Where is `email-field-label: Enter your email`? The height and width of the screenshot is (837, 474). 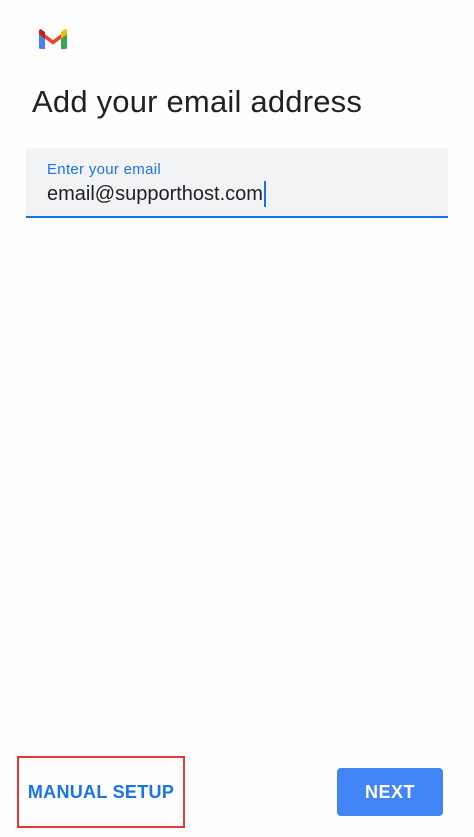
email-field-label: Enter your email is located at coordinates (104, 169).